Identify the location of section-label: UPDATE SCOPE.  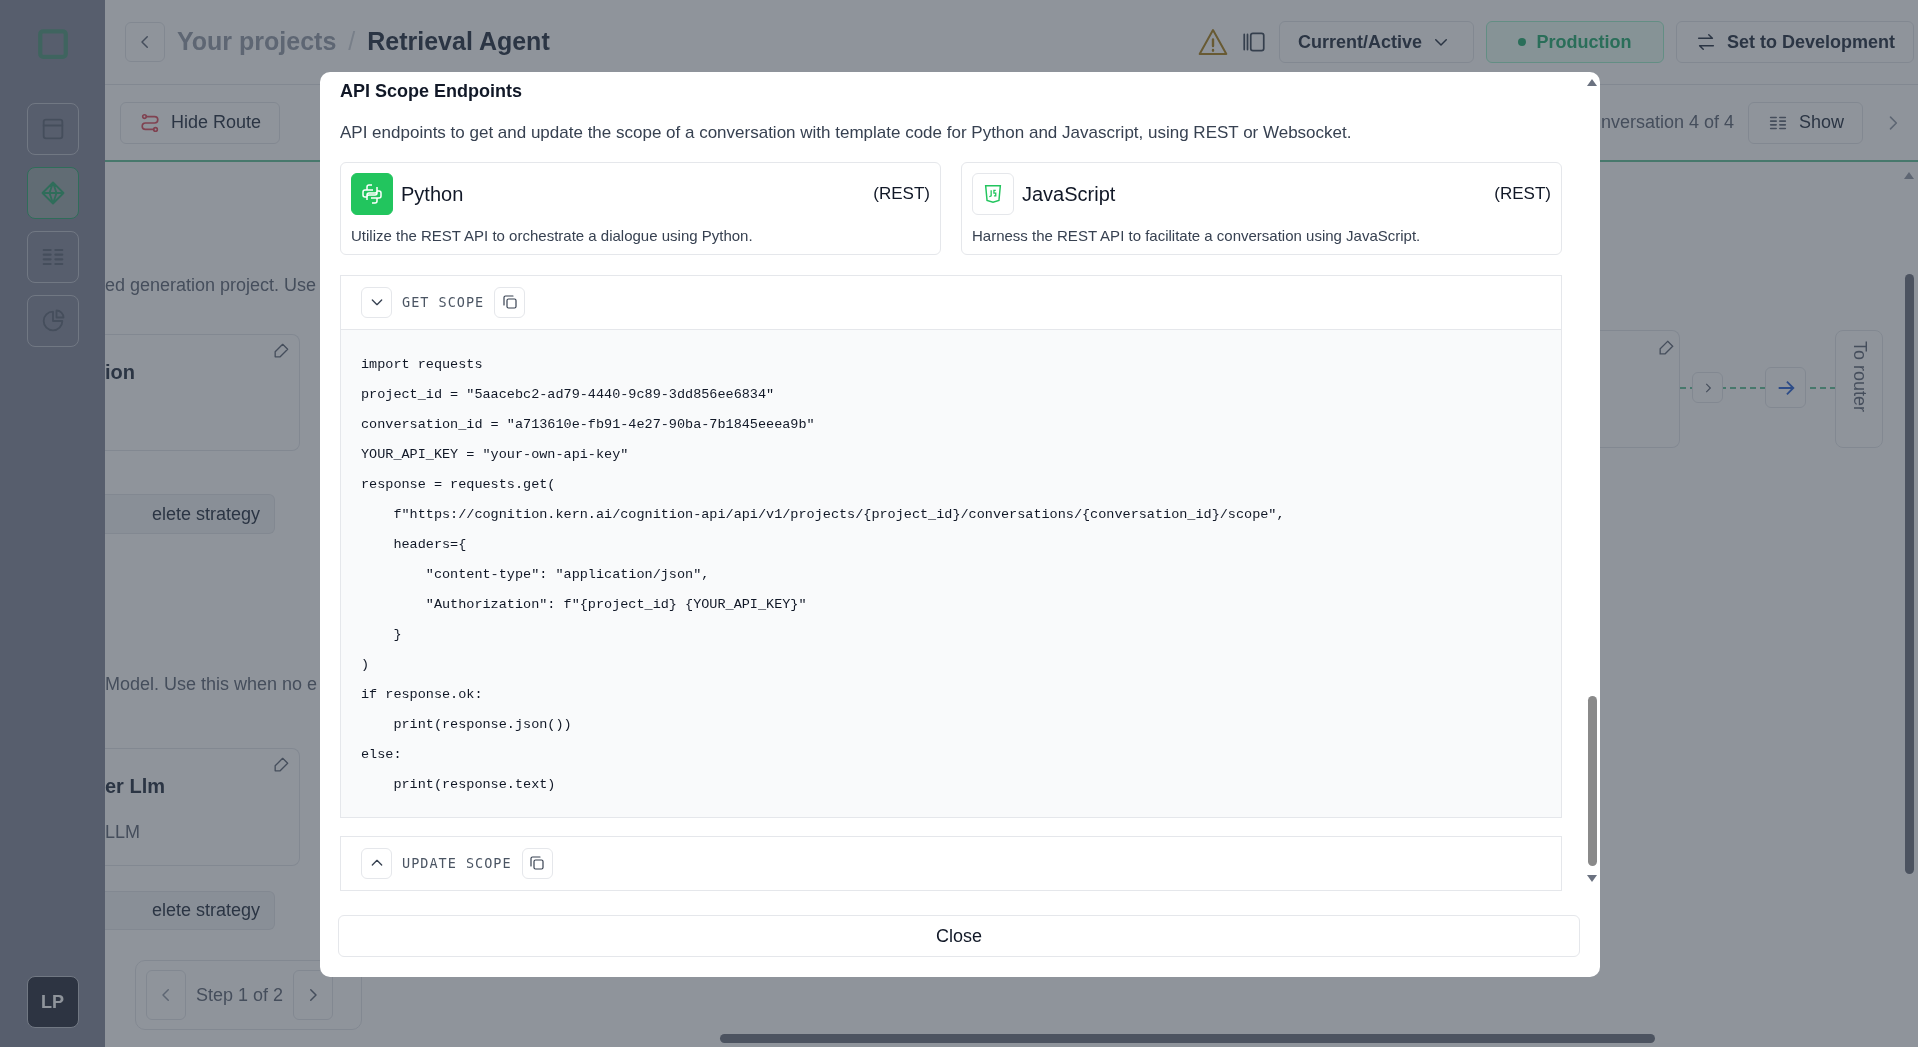
(457, 863).